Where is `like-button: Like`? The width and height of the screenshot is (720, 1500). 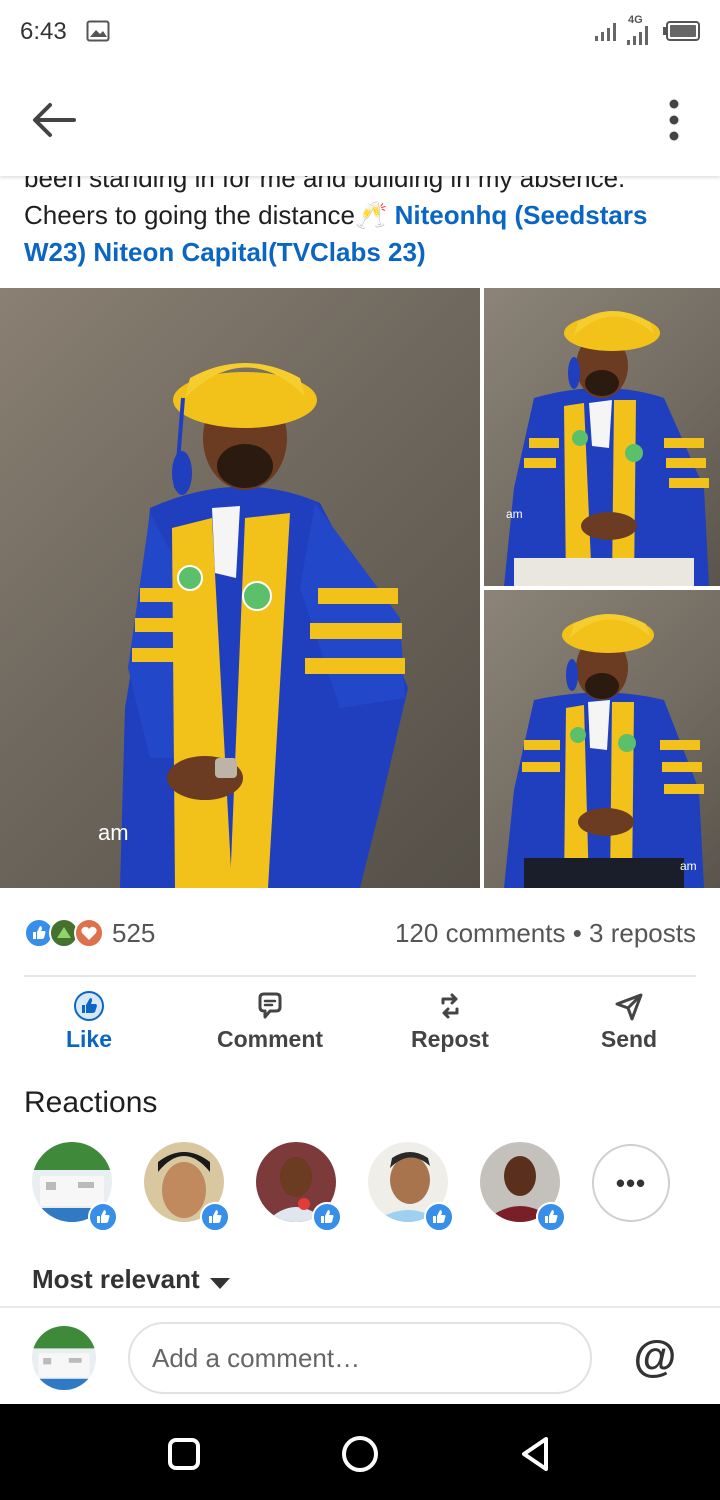
like-button: Like is located at coordinates (89, 1021).